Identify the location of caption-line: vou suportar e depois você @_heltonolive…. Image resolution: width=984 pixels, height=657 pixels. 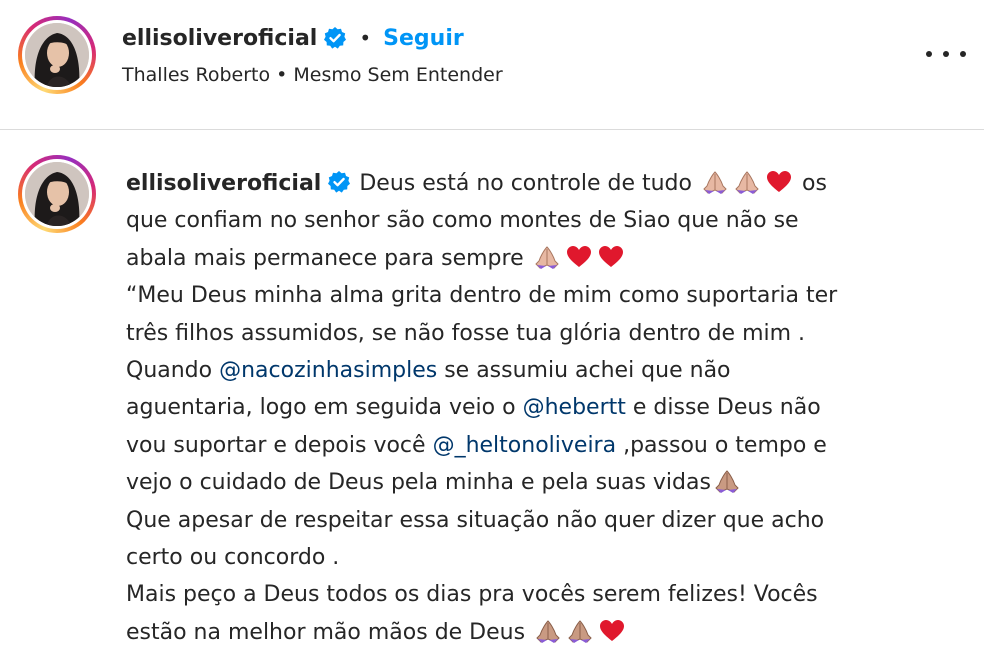
(476, 445).